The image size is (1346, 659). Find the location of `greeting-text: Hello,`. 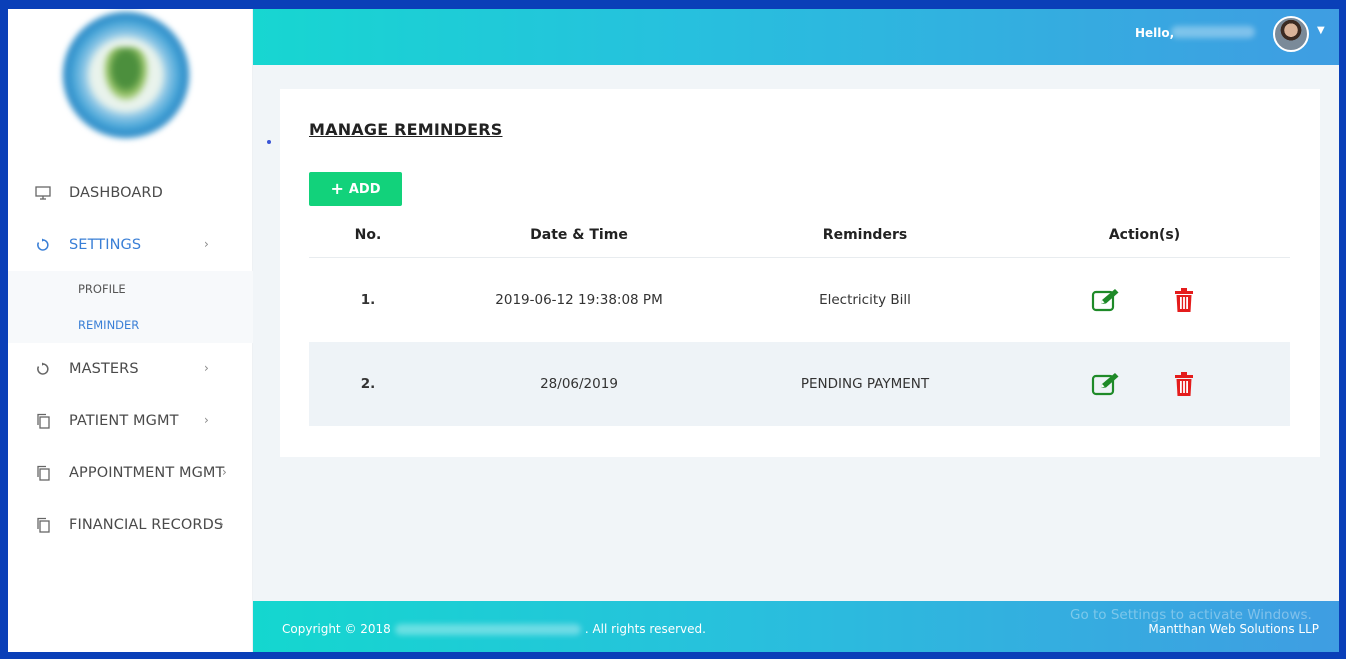

greeting-text: Hello, is located at coordinates (1155, 33).